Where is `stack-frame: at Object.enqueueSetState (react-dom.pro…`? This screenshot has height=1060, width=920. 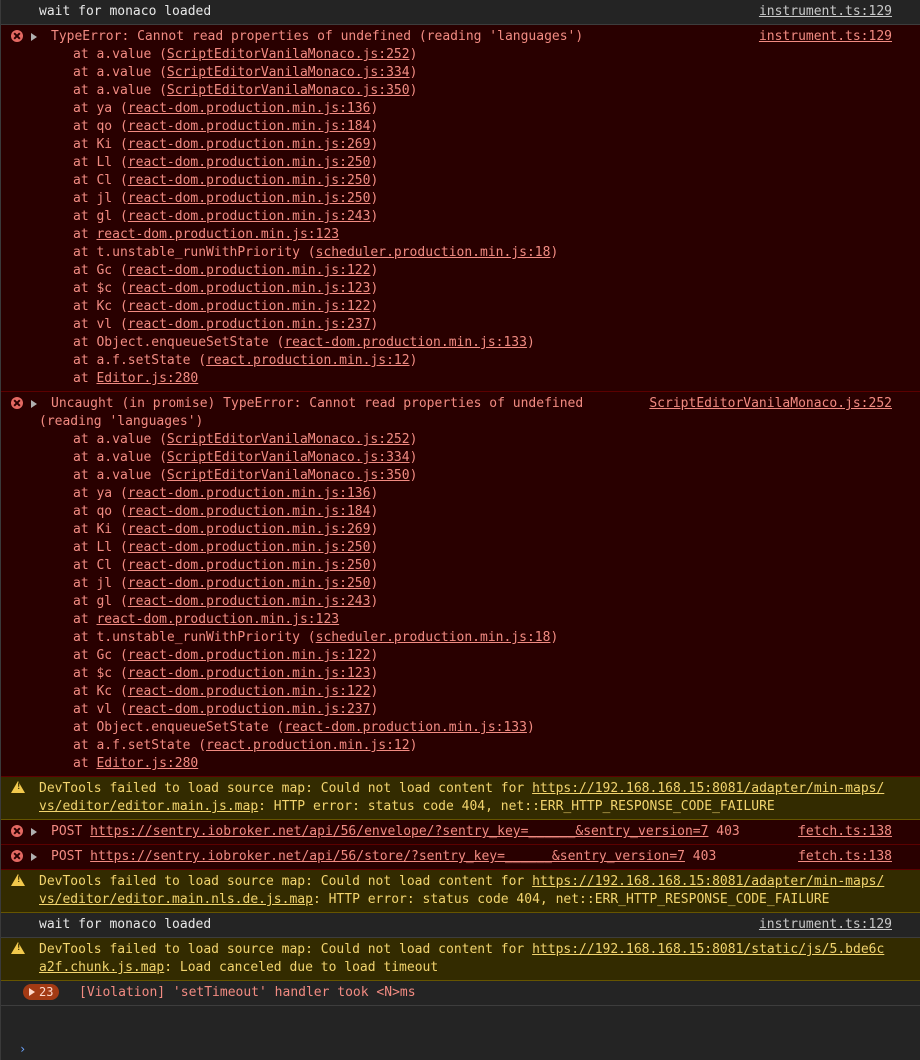
stack-frame: at Object.enqueueSetState (react-dom.pro… is located at coordinates (482, 343).